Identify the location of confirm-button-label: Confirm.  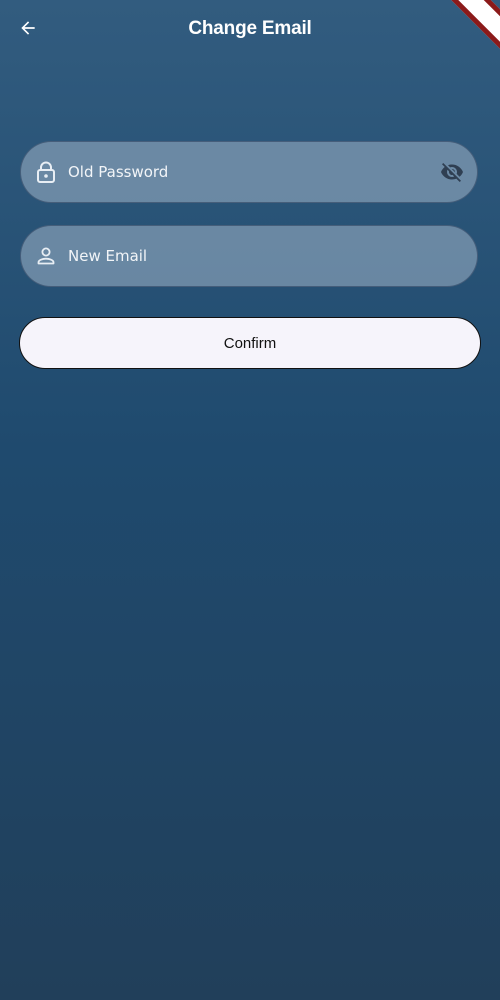
(250, 343).